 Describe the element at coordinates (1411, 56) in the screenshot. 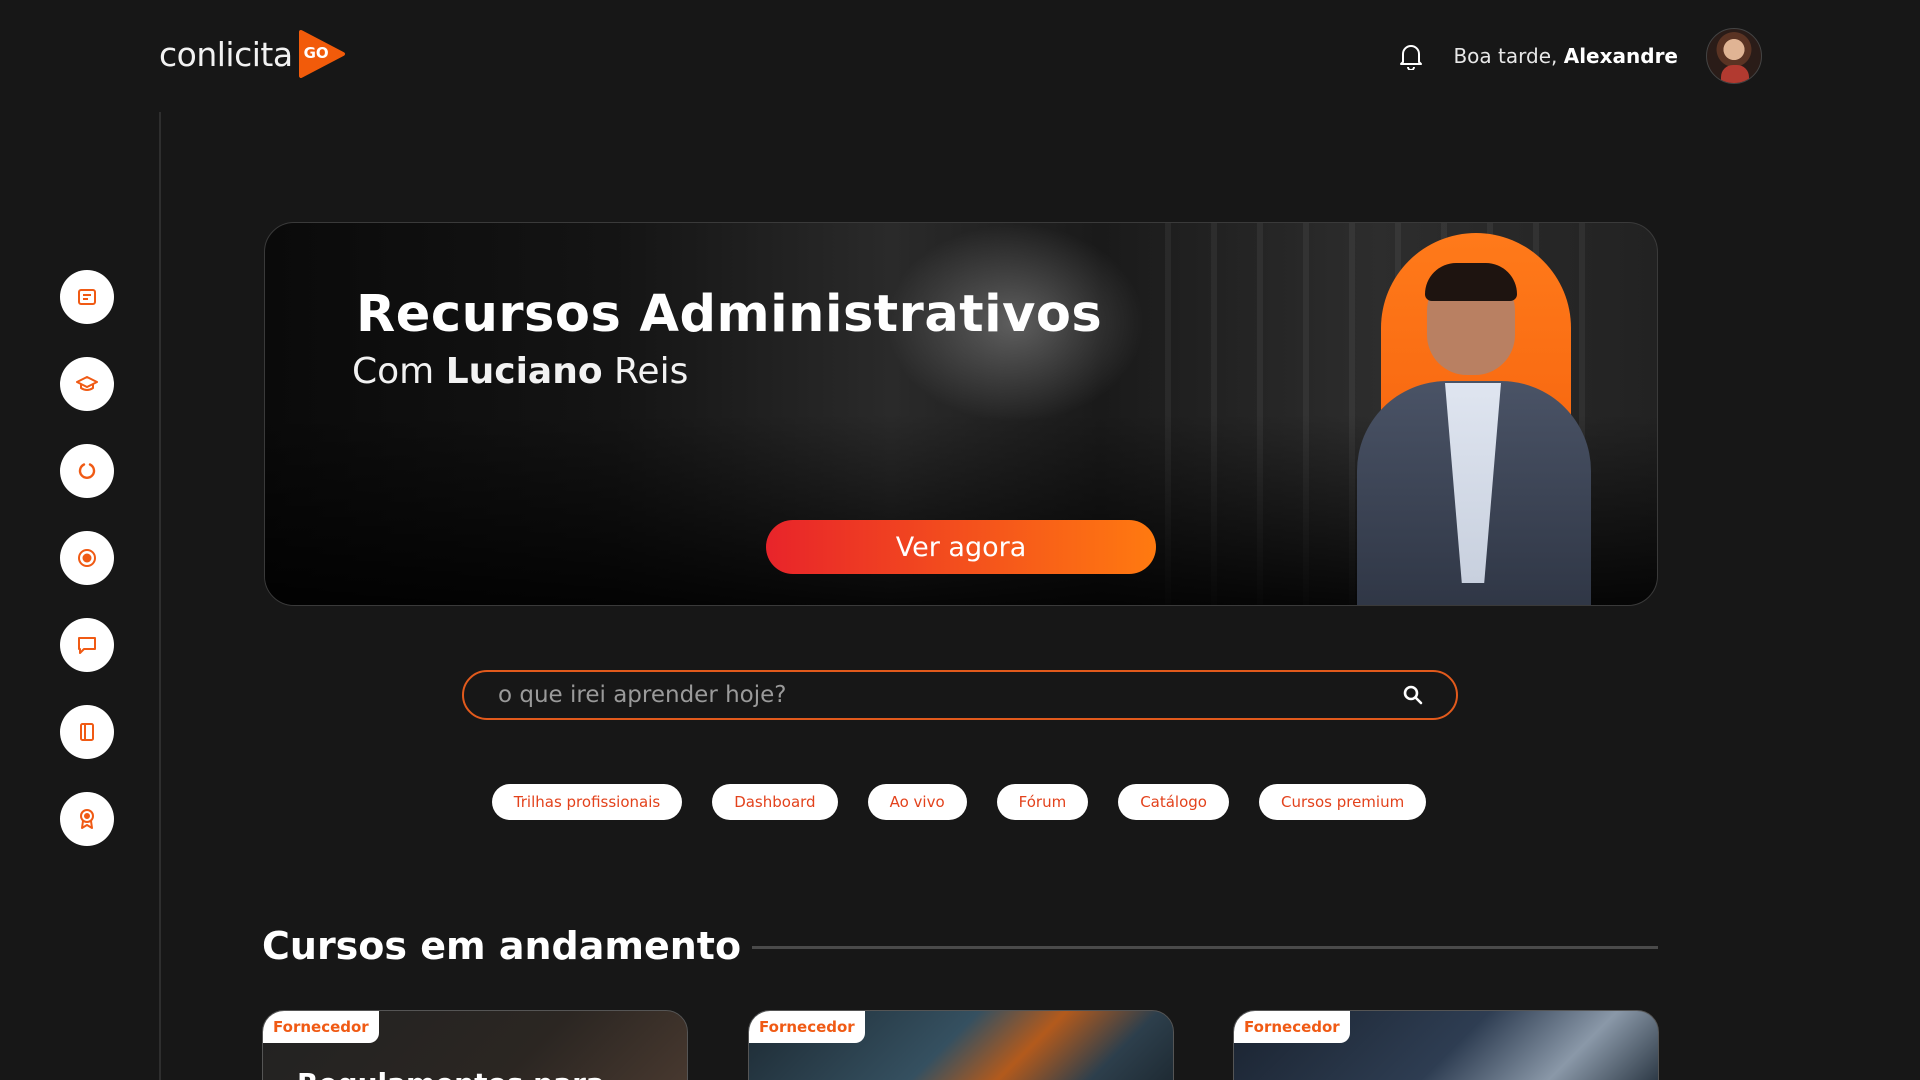

I see `bell-icon` at that location.